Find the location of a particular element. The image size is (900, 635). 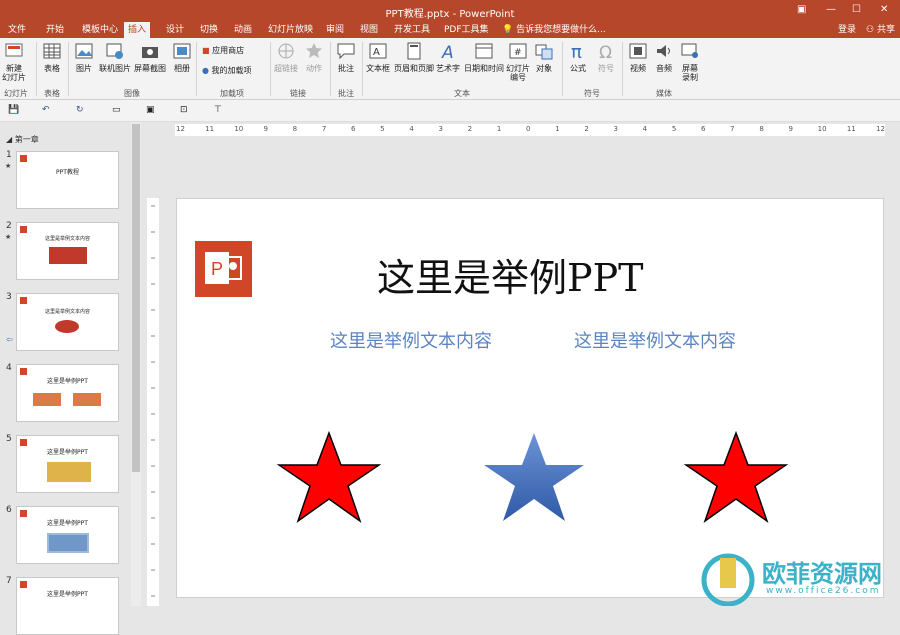

red-star-right is located at coordinates (736, 477).